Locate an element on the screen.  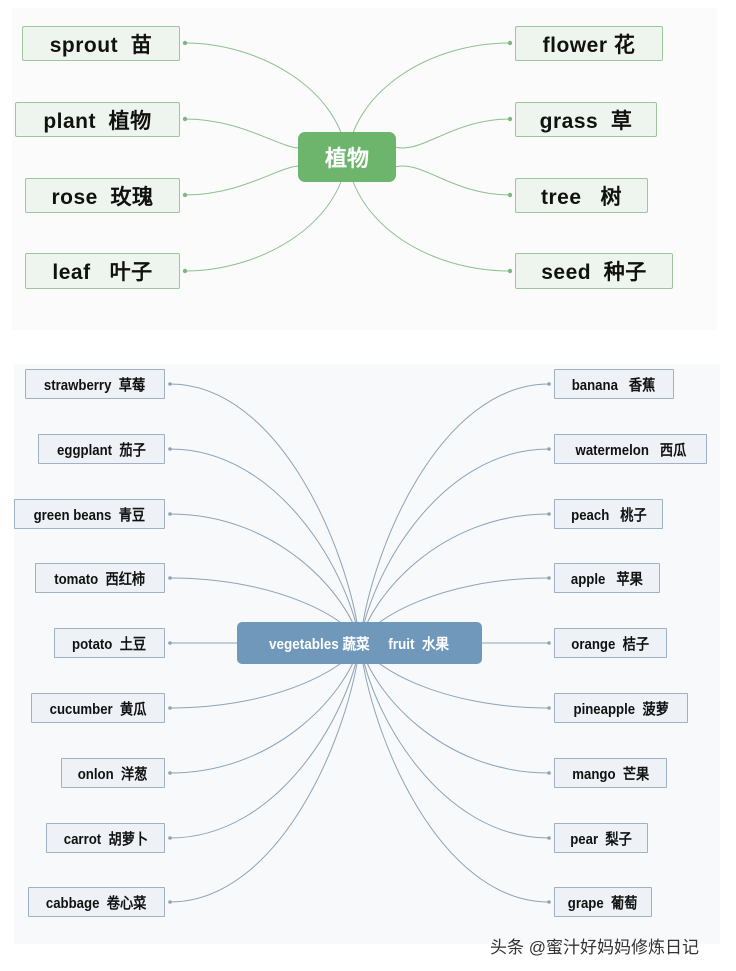
plant-node-plant: plant 植物 is located at coordinates (97, 119).